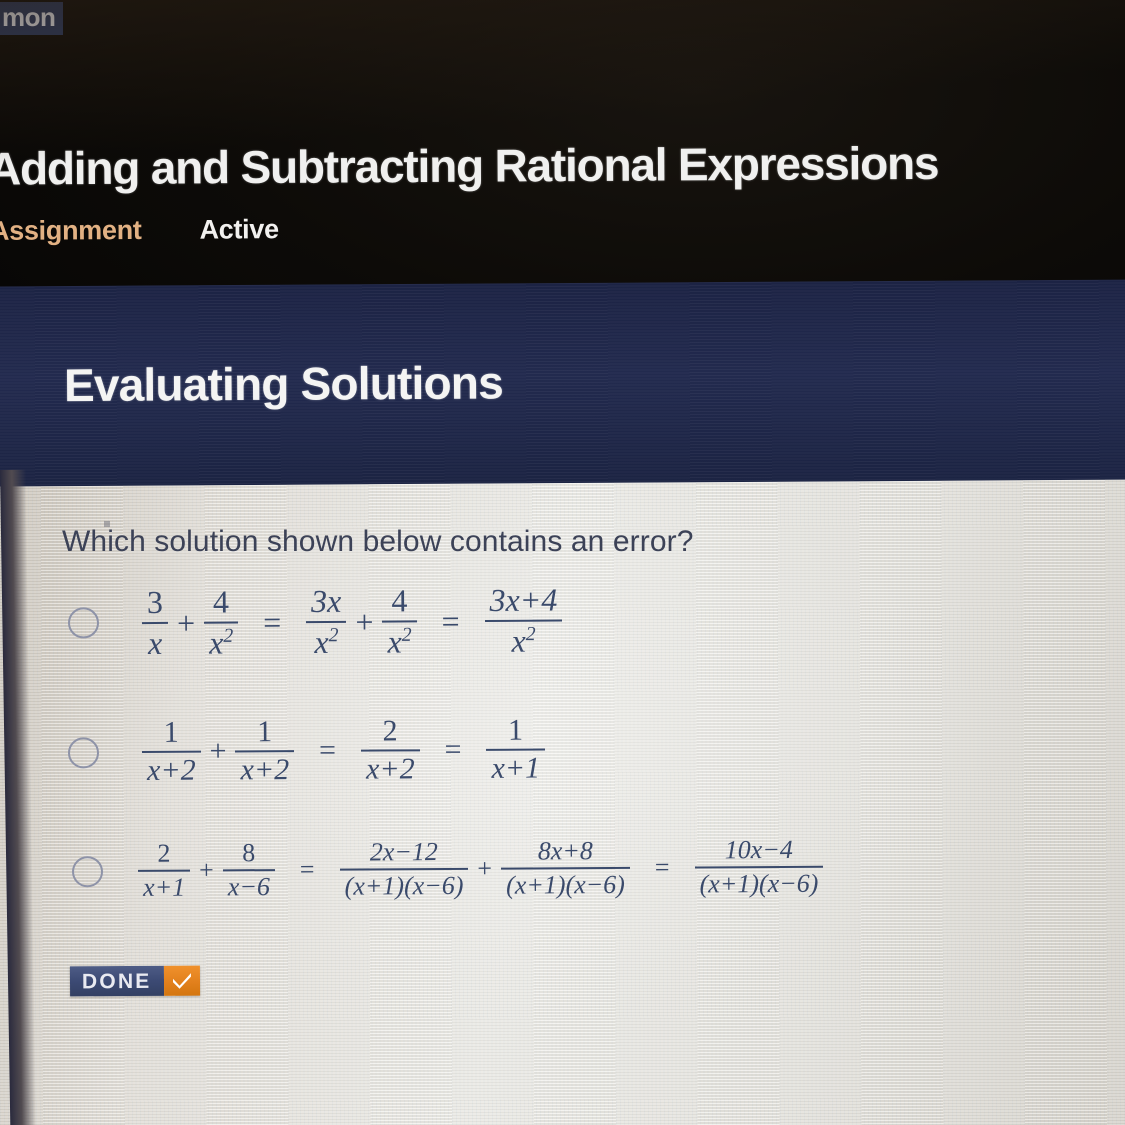 This screenshot has height=1125, width=1125. What do you see at coordinates (249, 887) in the screenshot?
I see `denominator: x−6` at bounding box center [249, 887].